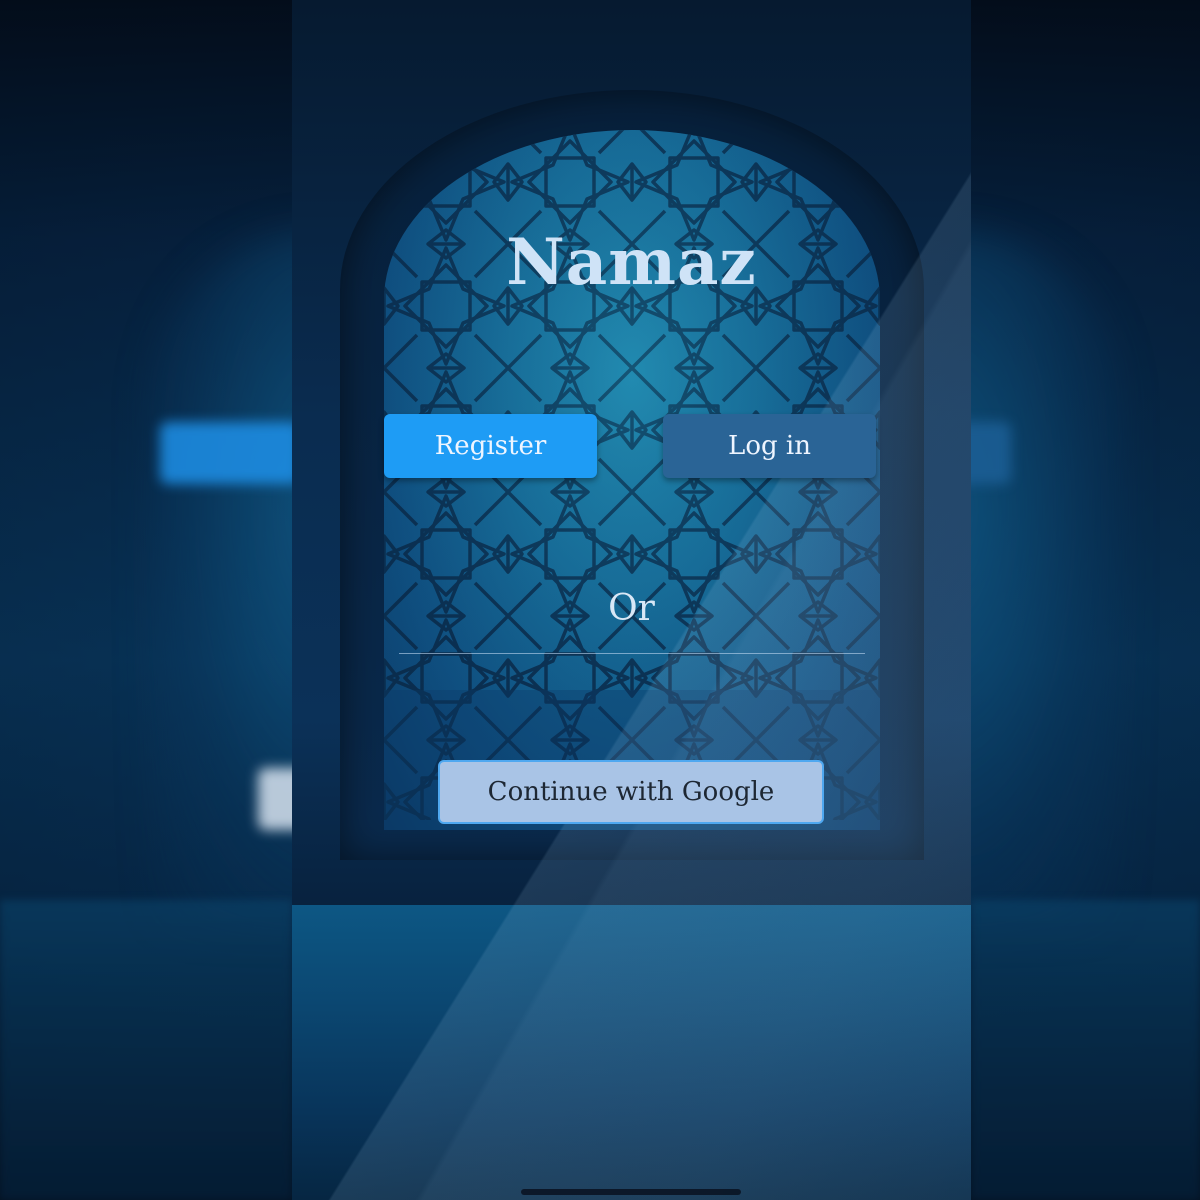  I want to click on mosque-floor, so click(631, 1052).